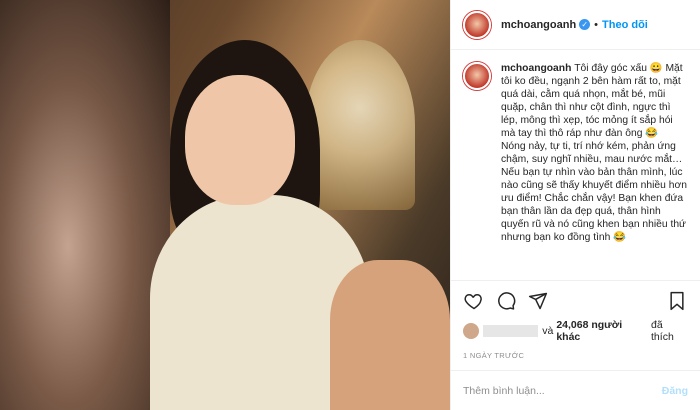 The width and height of the screenshot is (700, 410). Describe the element at coordinates (506, 301) in the screenshot. I see `comment-icon` at that location.